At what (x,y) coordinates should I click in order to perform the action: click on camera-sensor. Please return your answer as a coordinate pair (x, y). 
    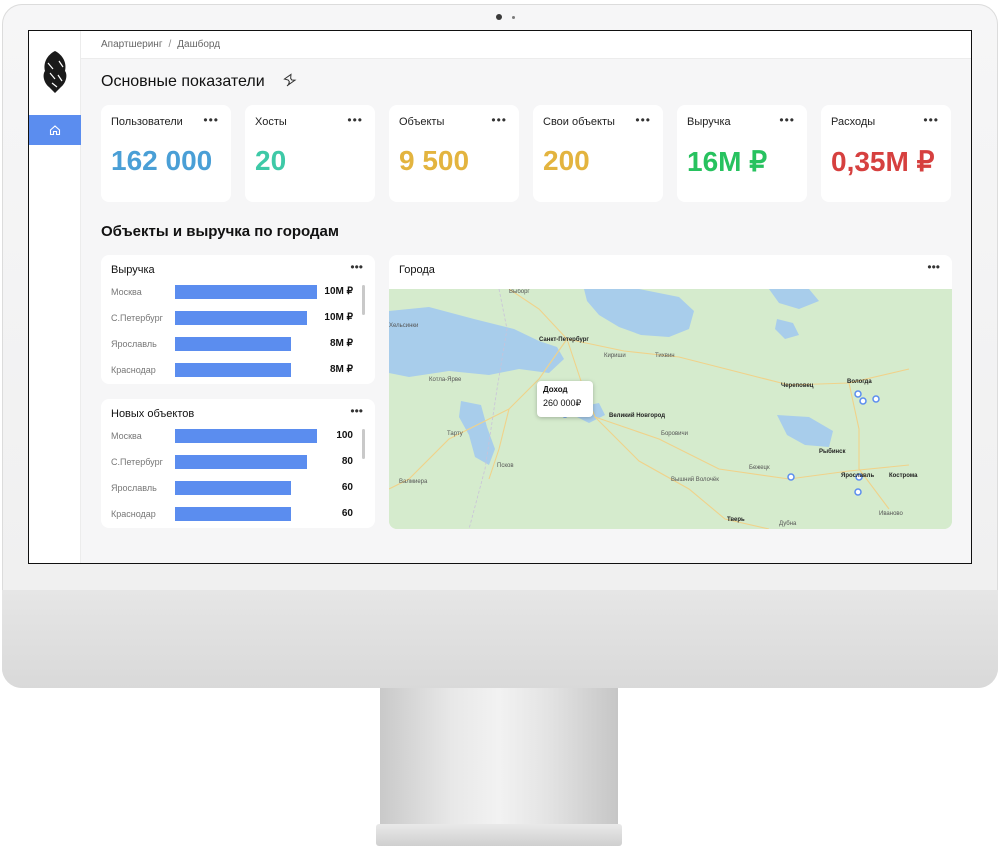
    Looking at the image, I should click on (513, 17).